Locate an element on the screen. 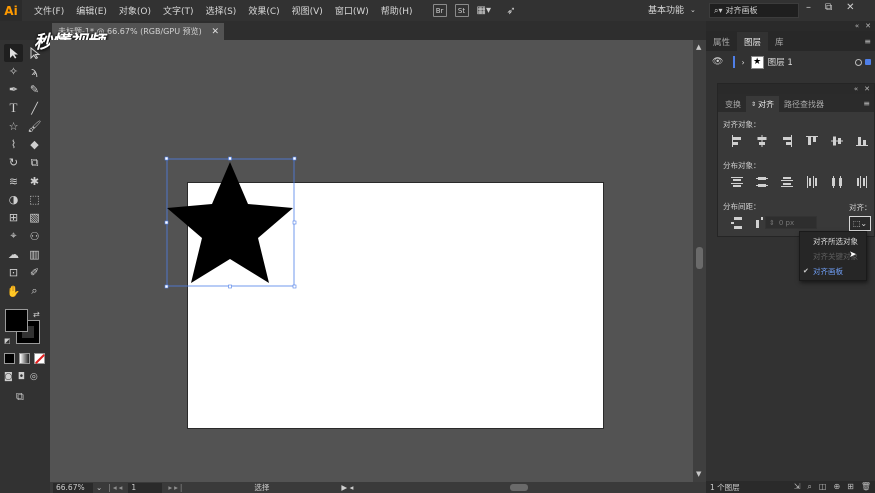  vertical-scrollbar: ▲ ▼ is located at coordinates (699, 261).